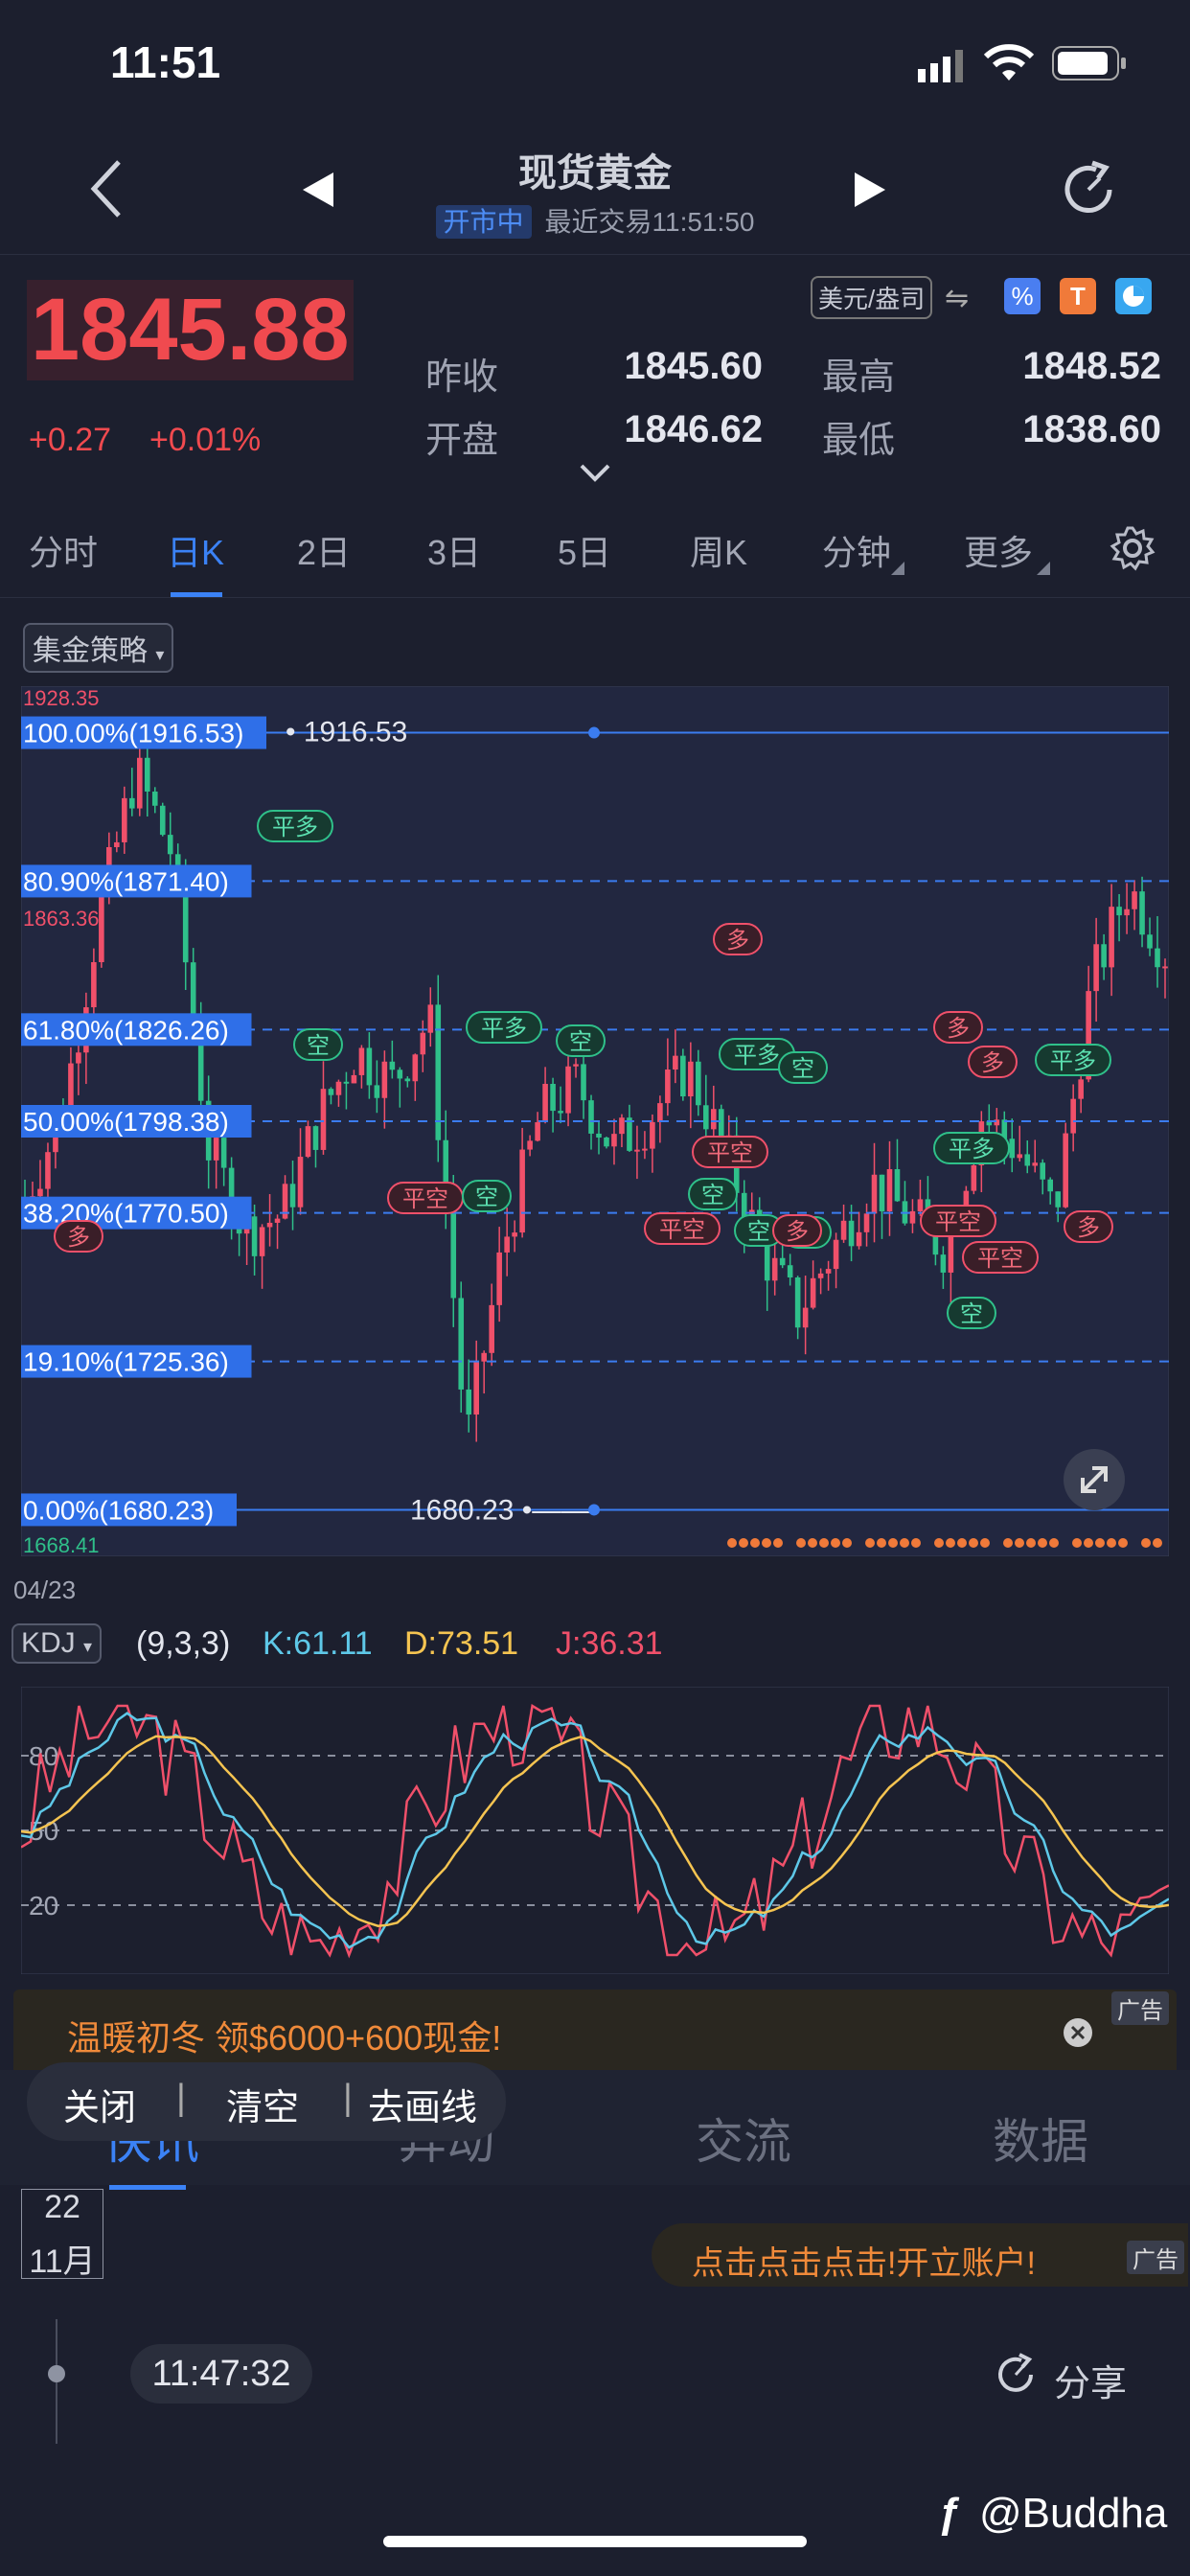 The image size is (1190, 2576). I want to click on settings-icon, so click(1133, 550).